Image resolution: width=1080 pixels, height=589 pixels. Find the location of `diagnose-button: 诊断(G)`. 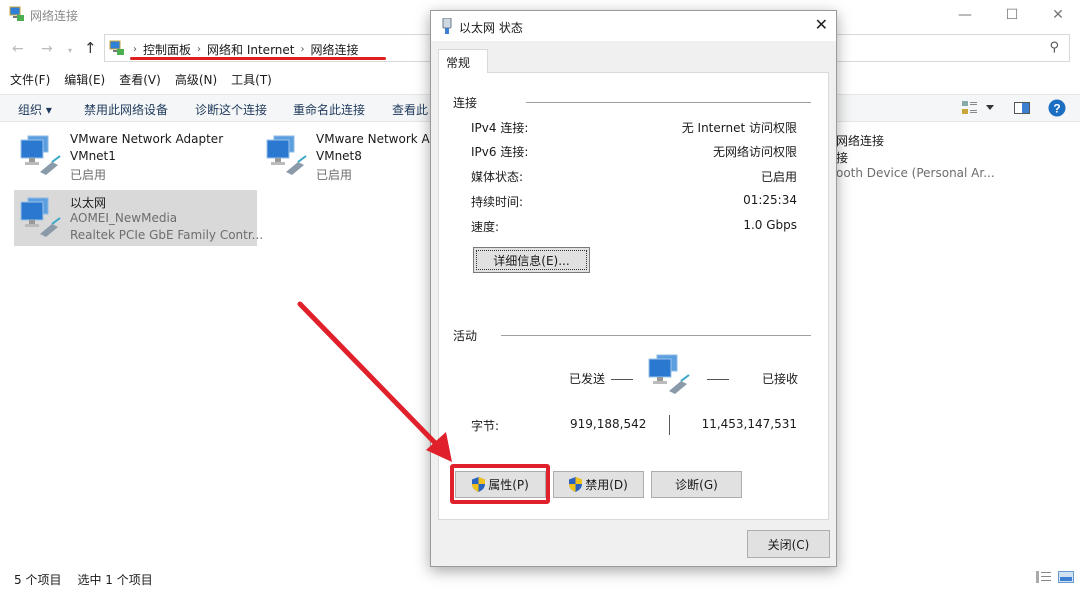

diagnose-button: 诊断(G) is located at coordinates (696, 484).